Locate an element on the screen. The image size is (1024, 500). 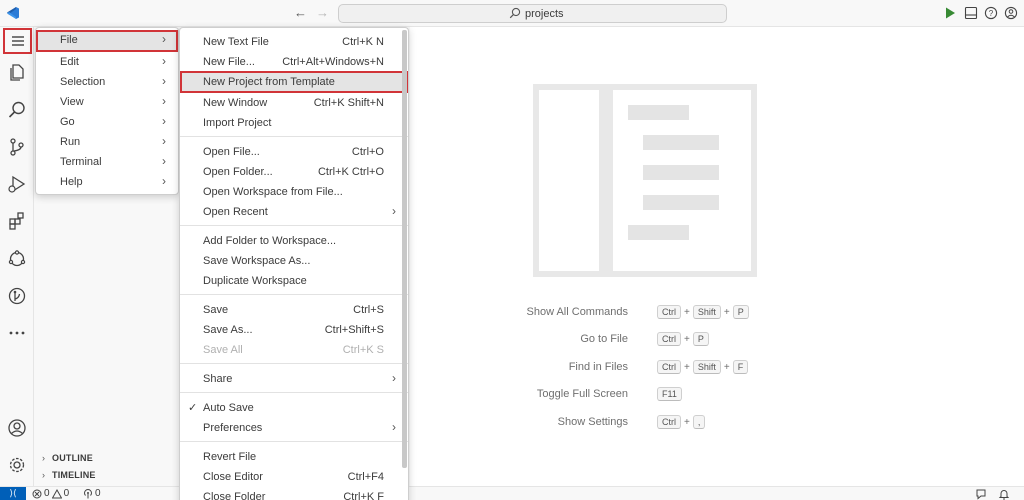
shortcut-show-all-commands: Show All Commands Ctrl + Shift + P is located at coordinates (630, 313).